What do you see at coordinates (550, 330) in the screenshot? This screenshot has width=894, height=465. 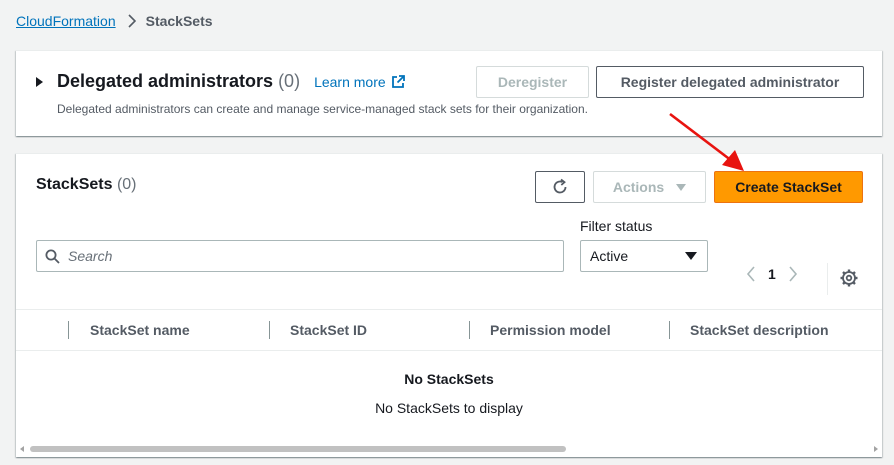 I see `column-header-permission-model: Permission model` at bounding box center [550, 330].